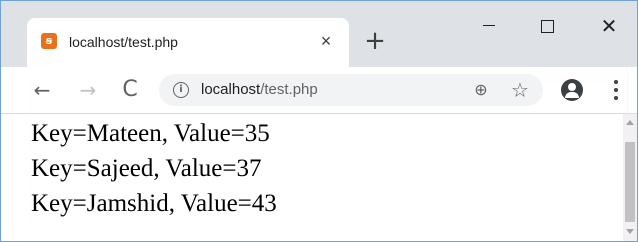  What do you see at coordinates (351, 90) in the screenshot?
I see `address-bar: i localhost/test.php ⊕ ☆` at bounding box center [351, 90].